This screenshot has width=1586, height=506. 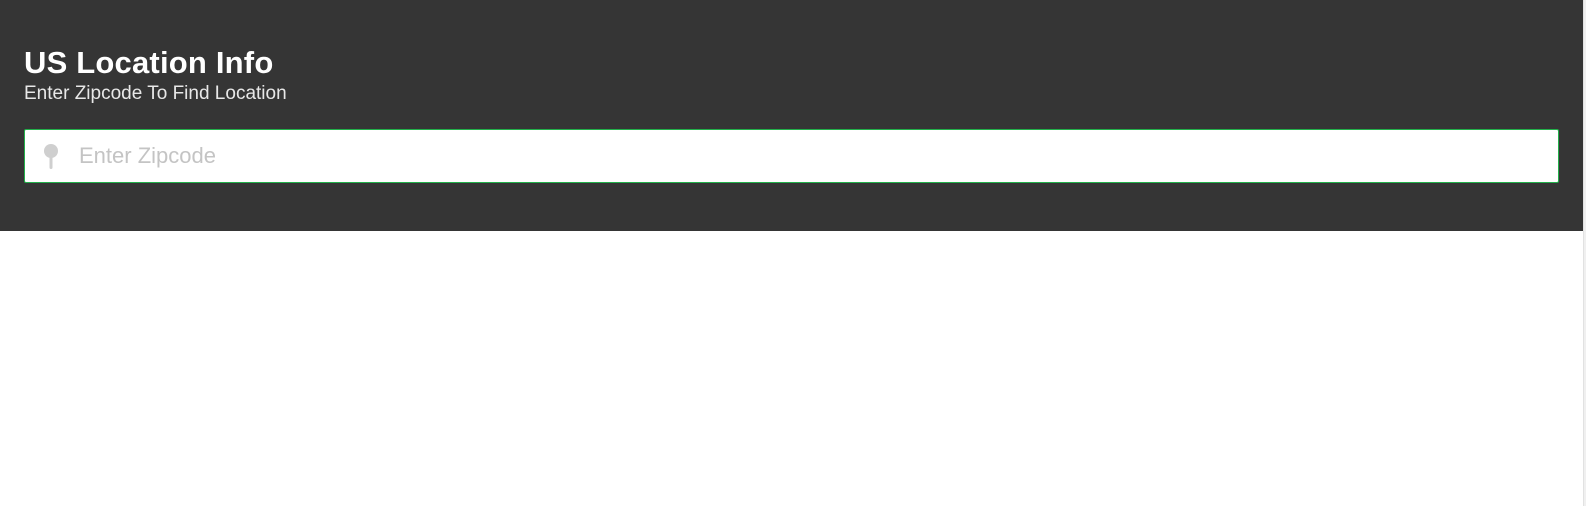 I want to click on zipcode-input, so click(x=814, y=156).